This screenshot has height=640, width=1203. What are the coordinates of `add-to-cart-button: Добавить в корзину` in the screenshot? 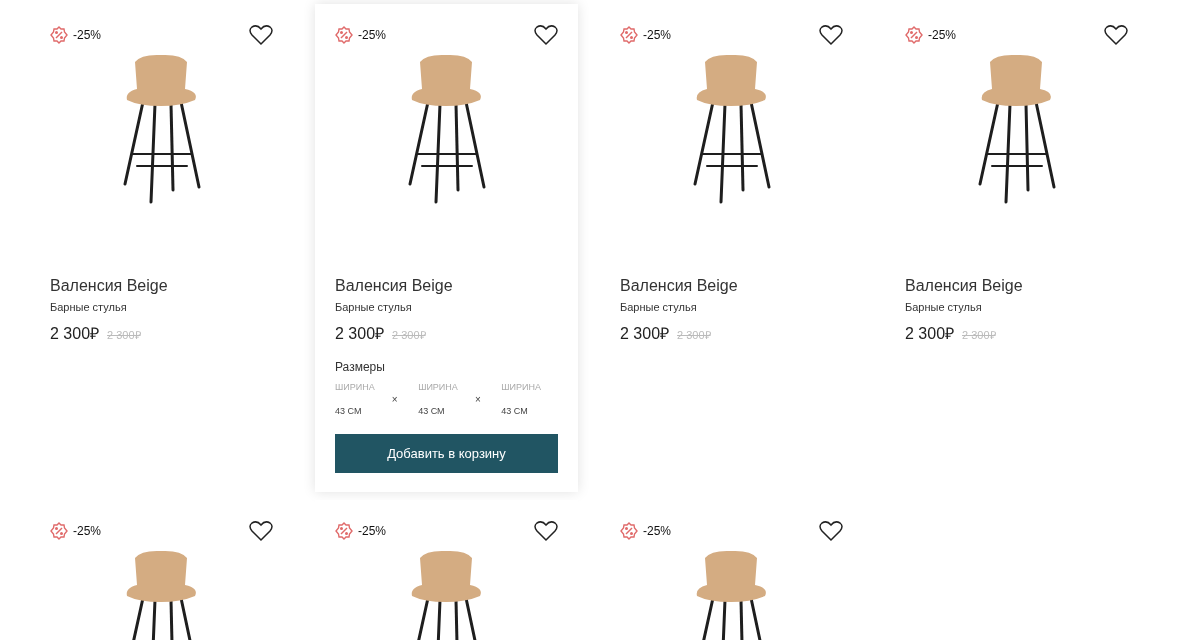 It's located at (446, 453).